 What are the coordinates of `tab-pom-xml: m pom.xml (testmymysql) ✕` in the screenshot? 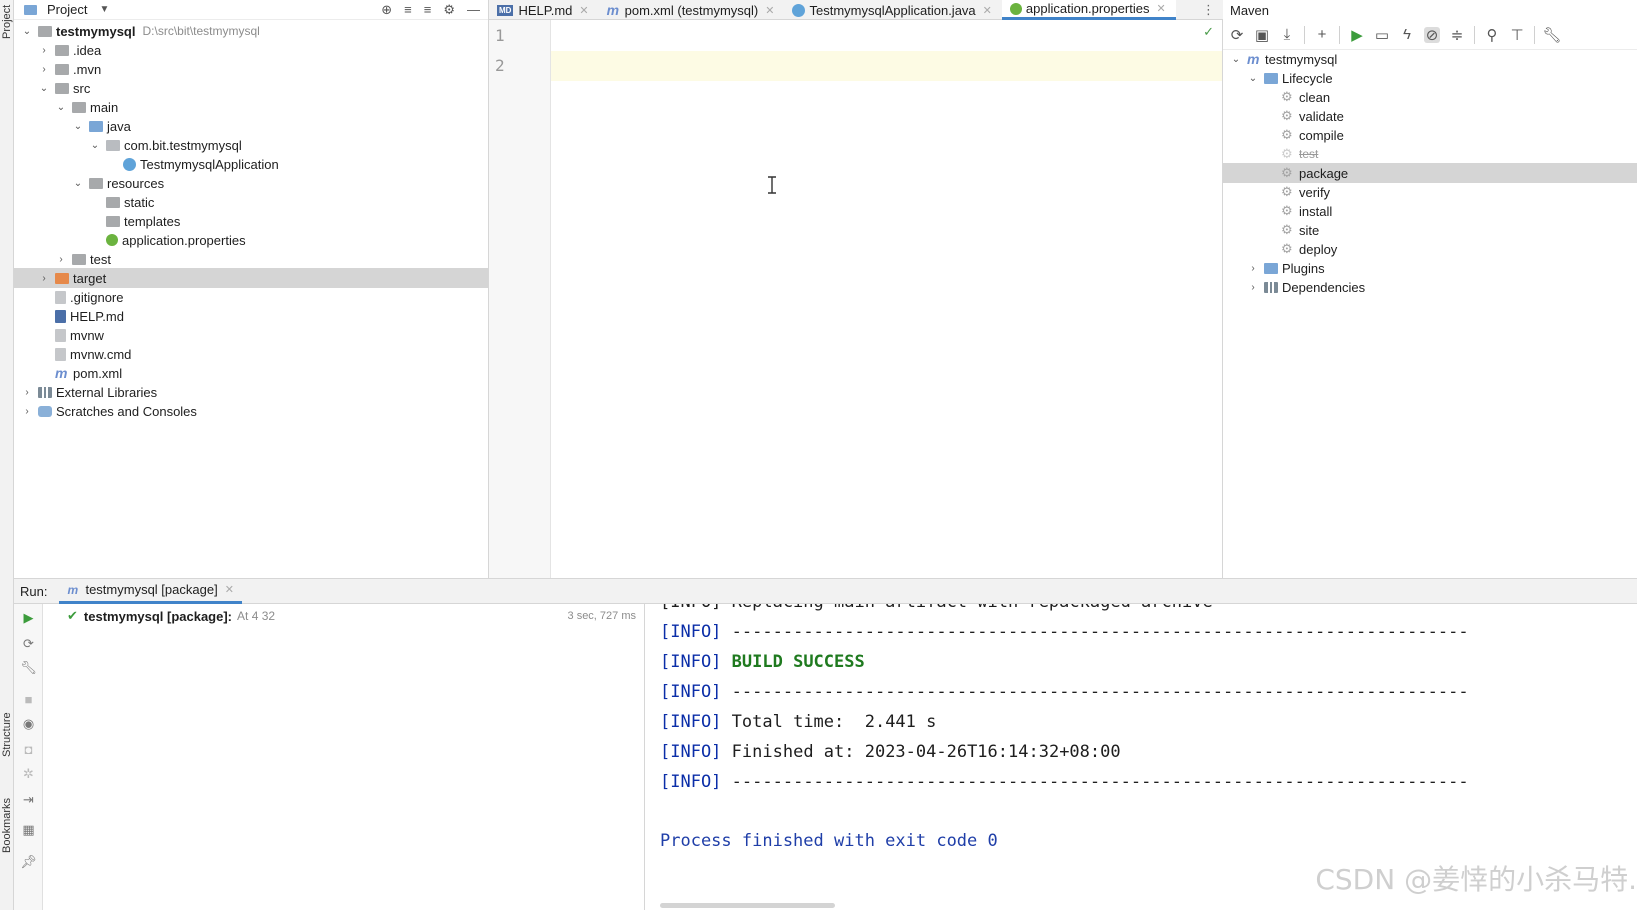 It's located at (692, 10).